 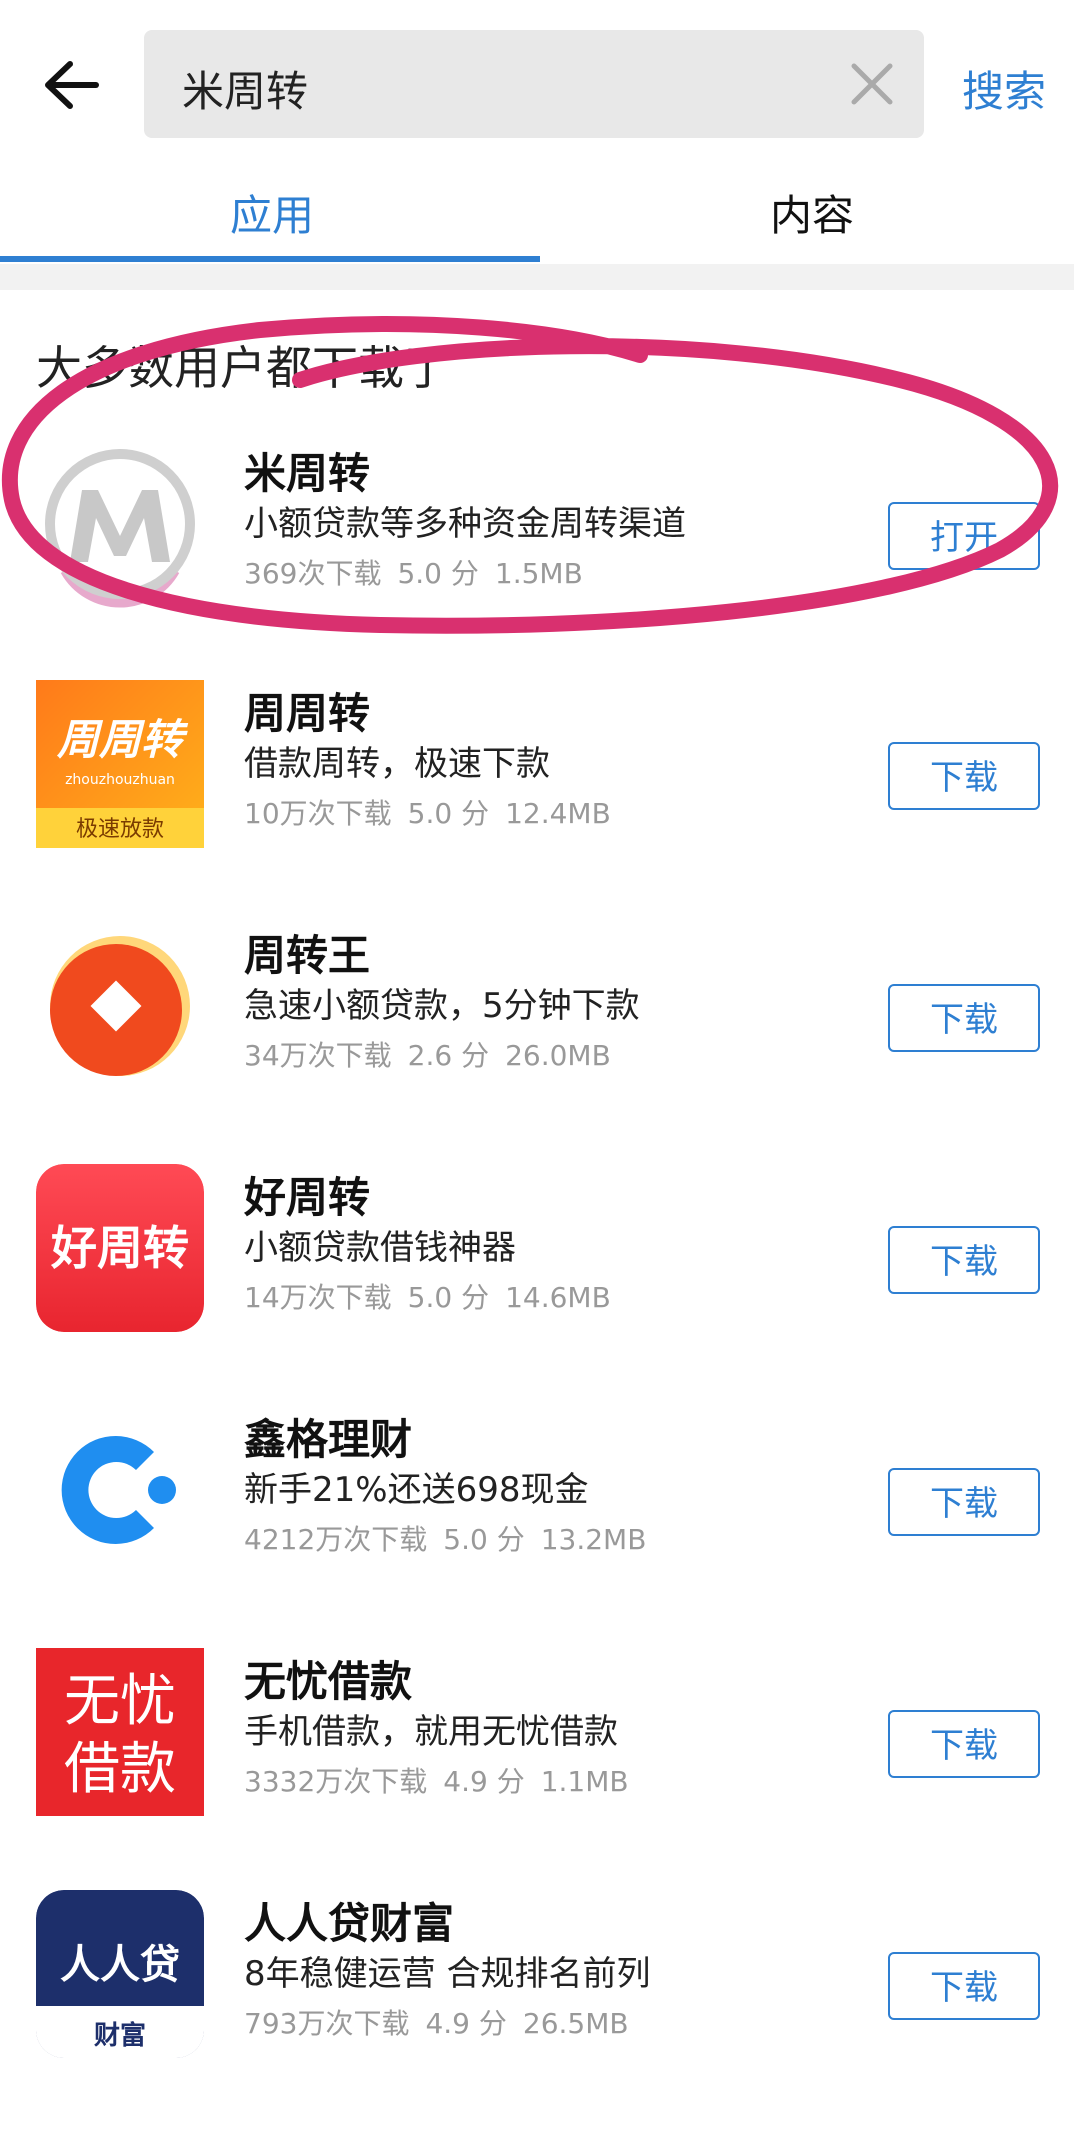 What do you see at coordinates (307, 473) in the screenshot?
I see `app-name: 米周转` at bounding box center [307, 473].